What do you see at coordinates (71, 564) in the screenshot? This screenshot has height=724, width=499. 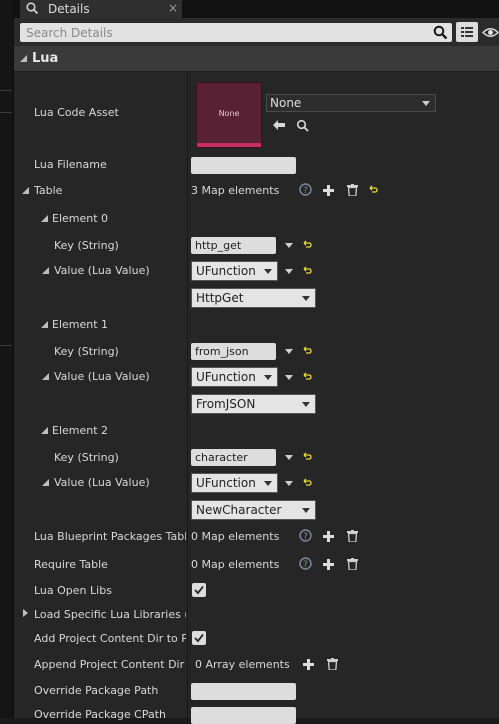 I see `require-table-label: Require Table` at bounding box center [71, 564].